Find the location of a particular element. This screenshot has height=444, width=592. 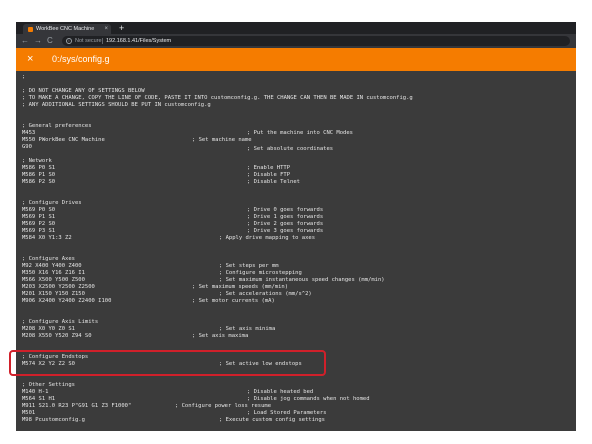

code-line: ; Other Settings is located at coordinates (296, 385).